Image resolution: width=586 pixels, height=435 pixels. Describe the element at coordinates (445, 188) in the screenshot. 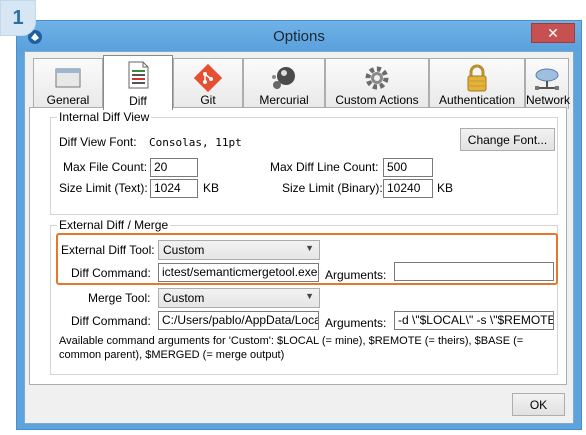

I see `size-limit-binary-unit: KB` at that location.